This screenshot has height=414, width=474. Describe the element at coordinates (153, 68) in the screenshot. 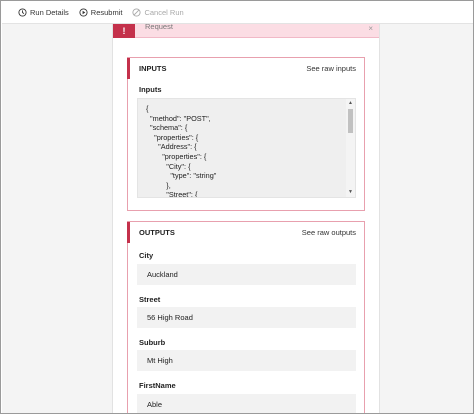

I see `inputs-title: INPUTS` at that location.